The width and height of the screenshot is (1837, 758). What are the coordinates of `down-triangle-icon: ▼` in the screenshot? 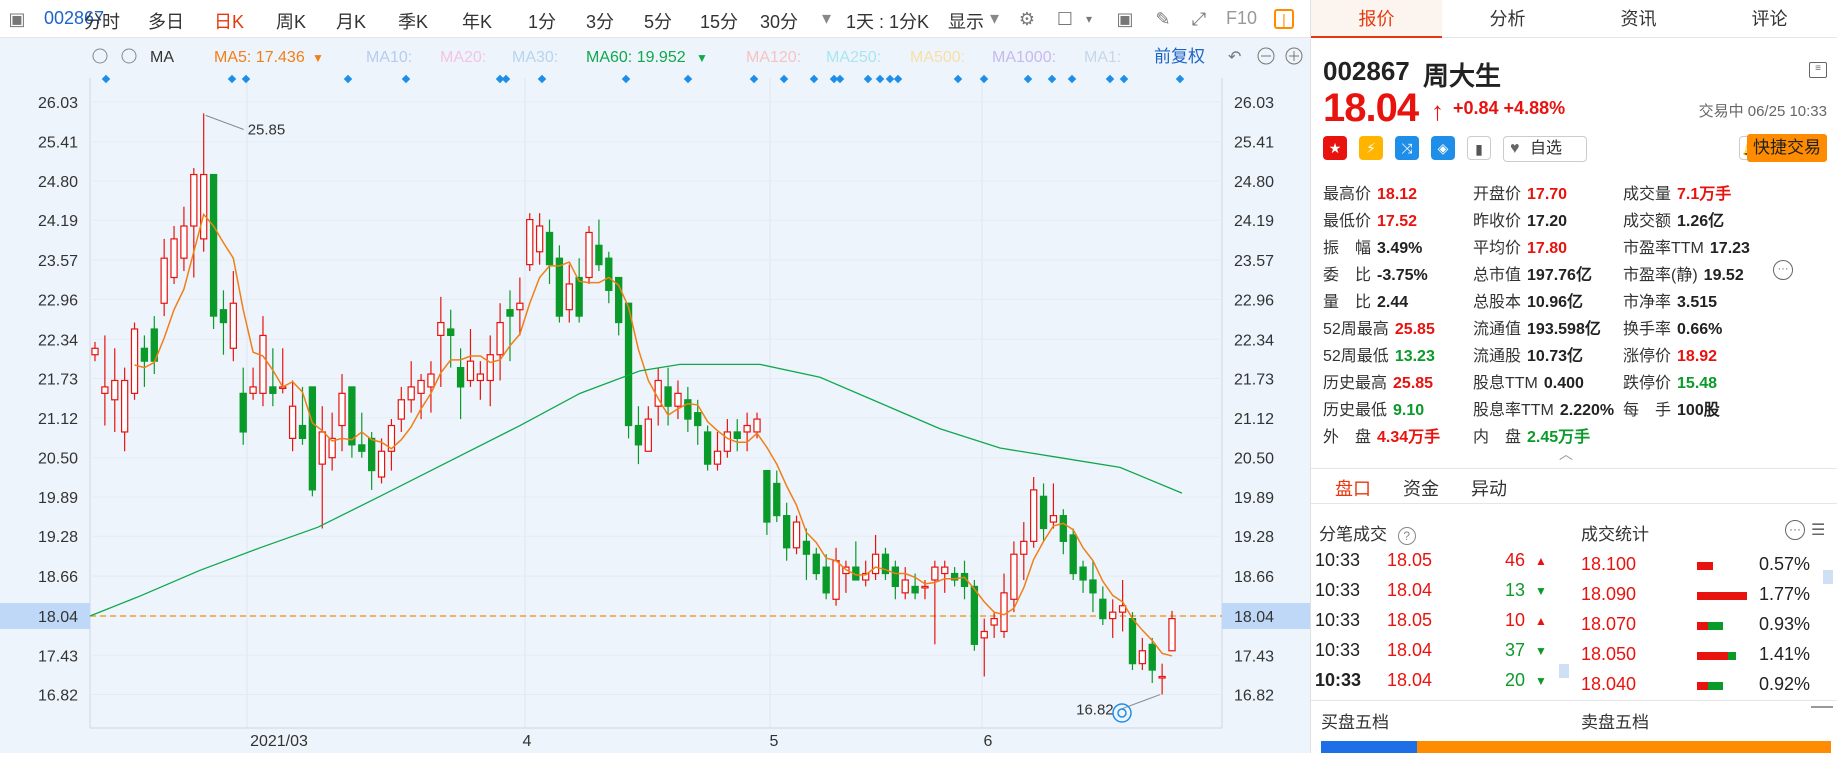 It's located at (1541, 591).